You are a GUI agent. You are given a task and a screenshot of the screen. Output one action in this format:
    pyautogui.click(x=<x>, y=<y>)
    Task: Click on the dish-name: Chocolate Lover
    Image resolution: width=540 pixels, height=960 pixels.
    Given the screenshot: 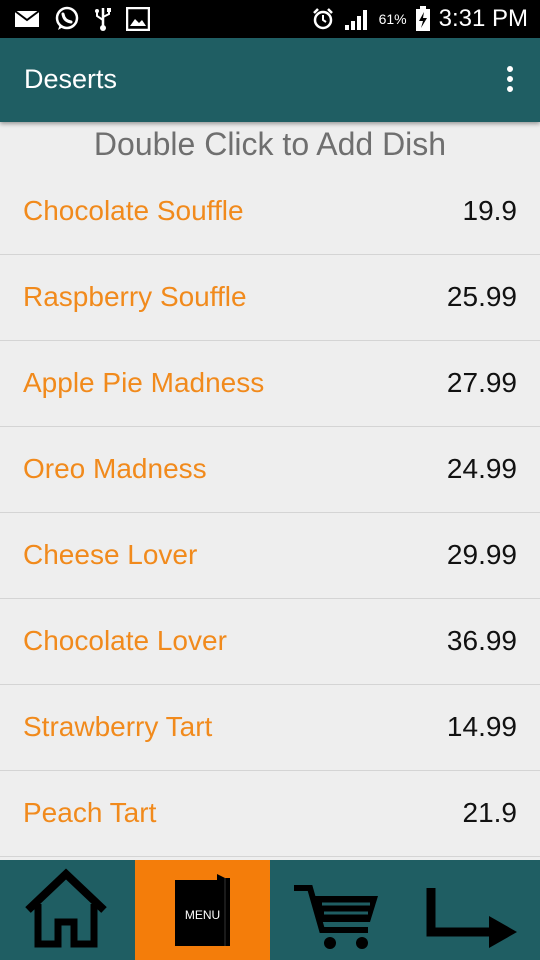 What is the action you would take?
    pyautogui.click(x=125, y=640)
    